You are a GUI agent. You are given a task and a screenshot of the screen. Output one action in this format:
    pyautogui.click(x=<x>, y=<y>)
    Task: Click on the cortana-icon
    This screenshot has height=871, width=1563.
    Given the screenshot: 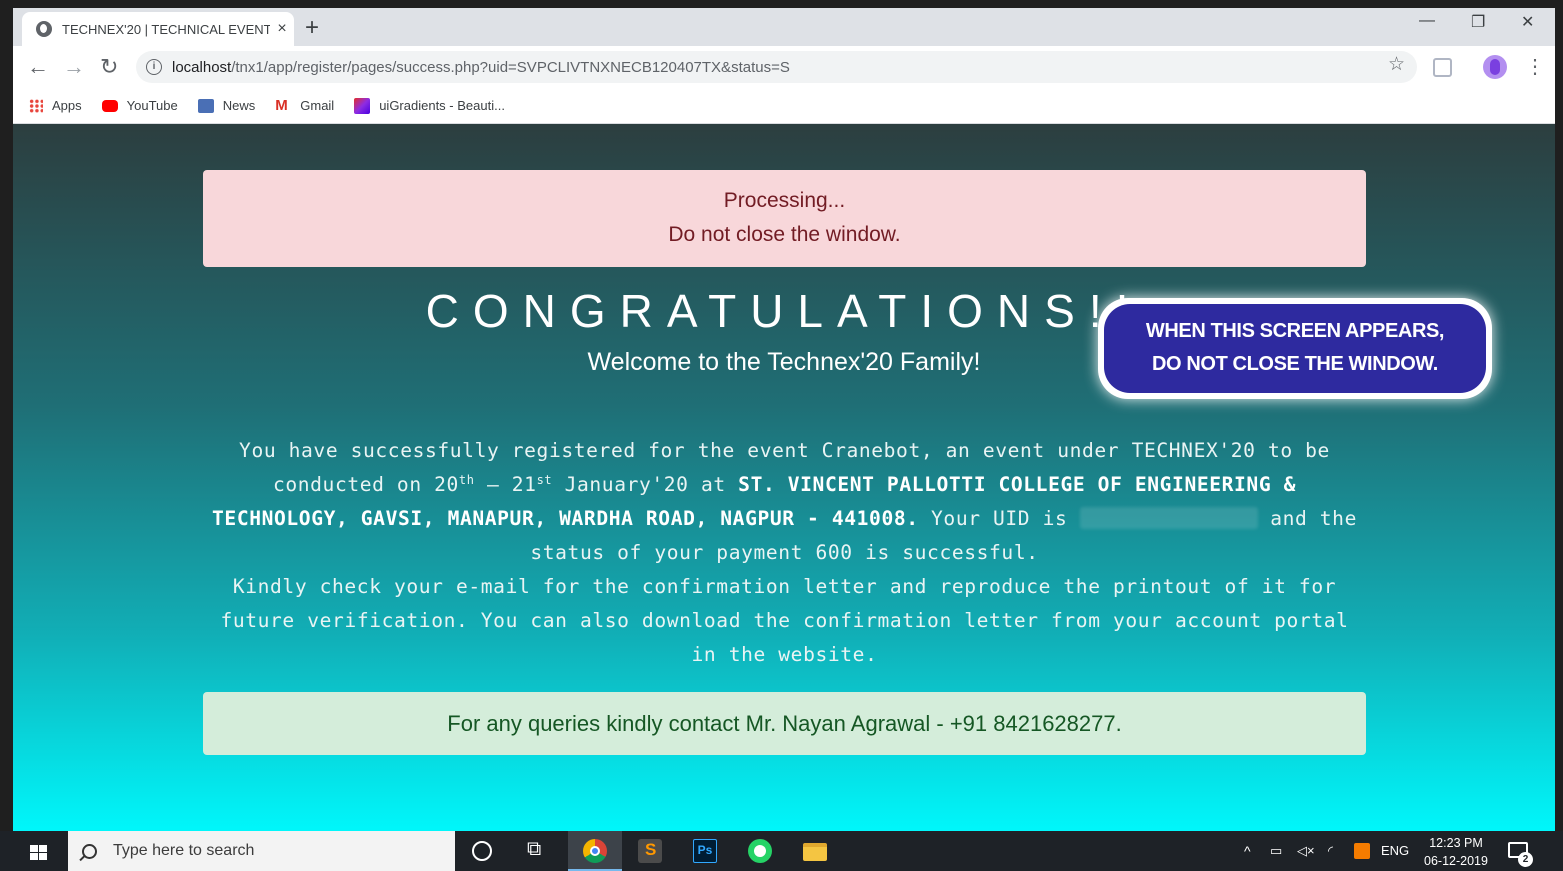 What is the action you would take?
    pyautogui.click(x=482, y=851)
    